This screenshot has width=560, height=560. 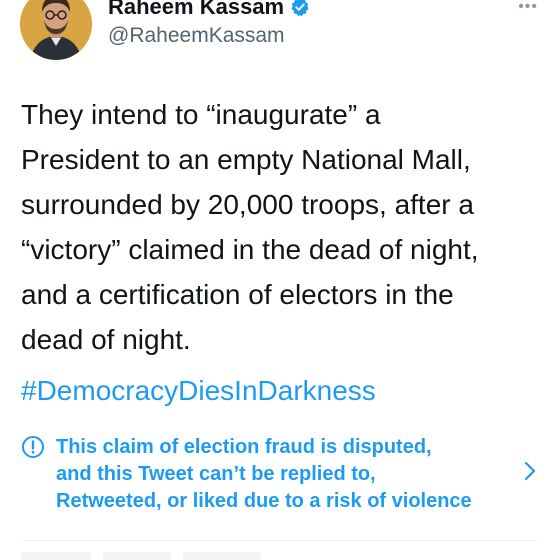 What do you see at coordinates (300, 8) in the screenshot?
I see `verified-badge-icon` at bounding box center [300, 8].